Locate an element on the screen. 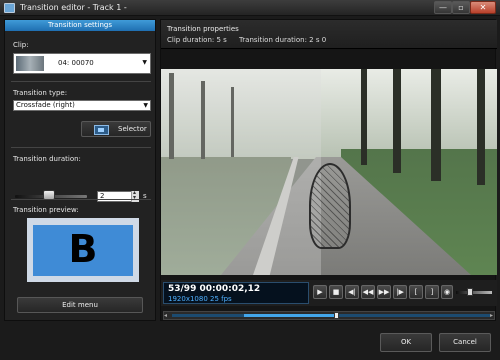 This screenshot has height=360, width=500. video-format: 1920x1080 25 fps is located at coordinates (200, 299).